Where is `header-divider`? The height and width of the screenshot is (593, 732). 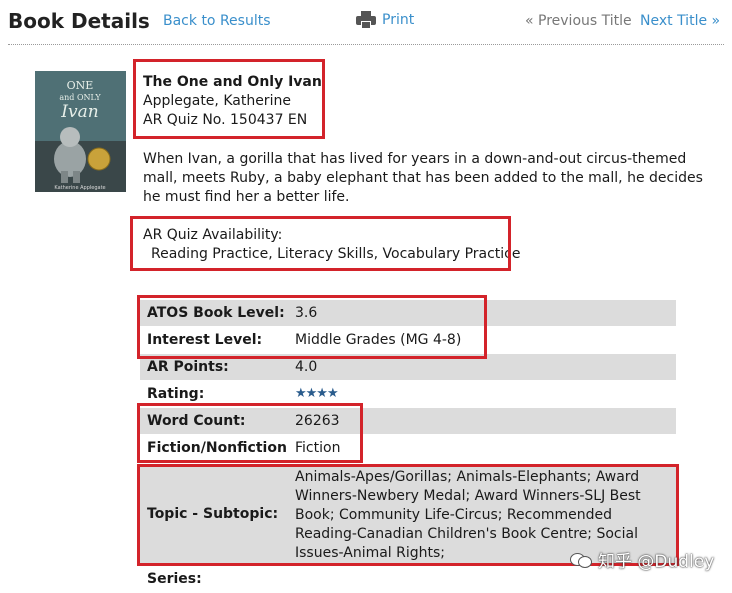
header-divider is located at coordinates (366, 44).